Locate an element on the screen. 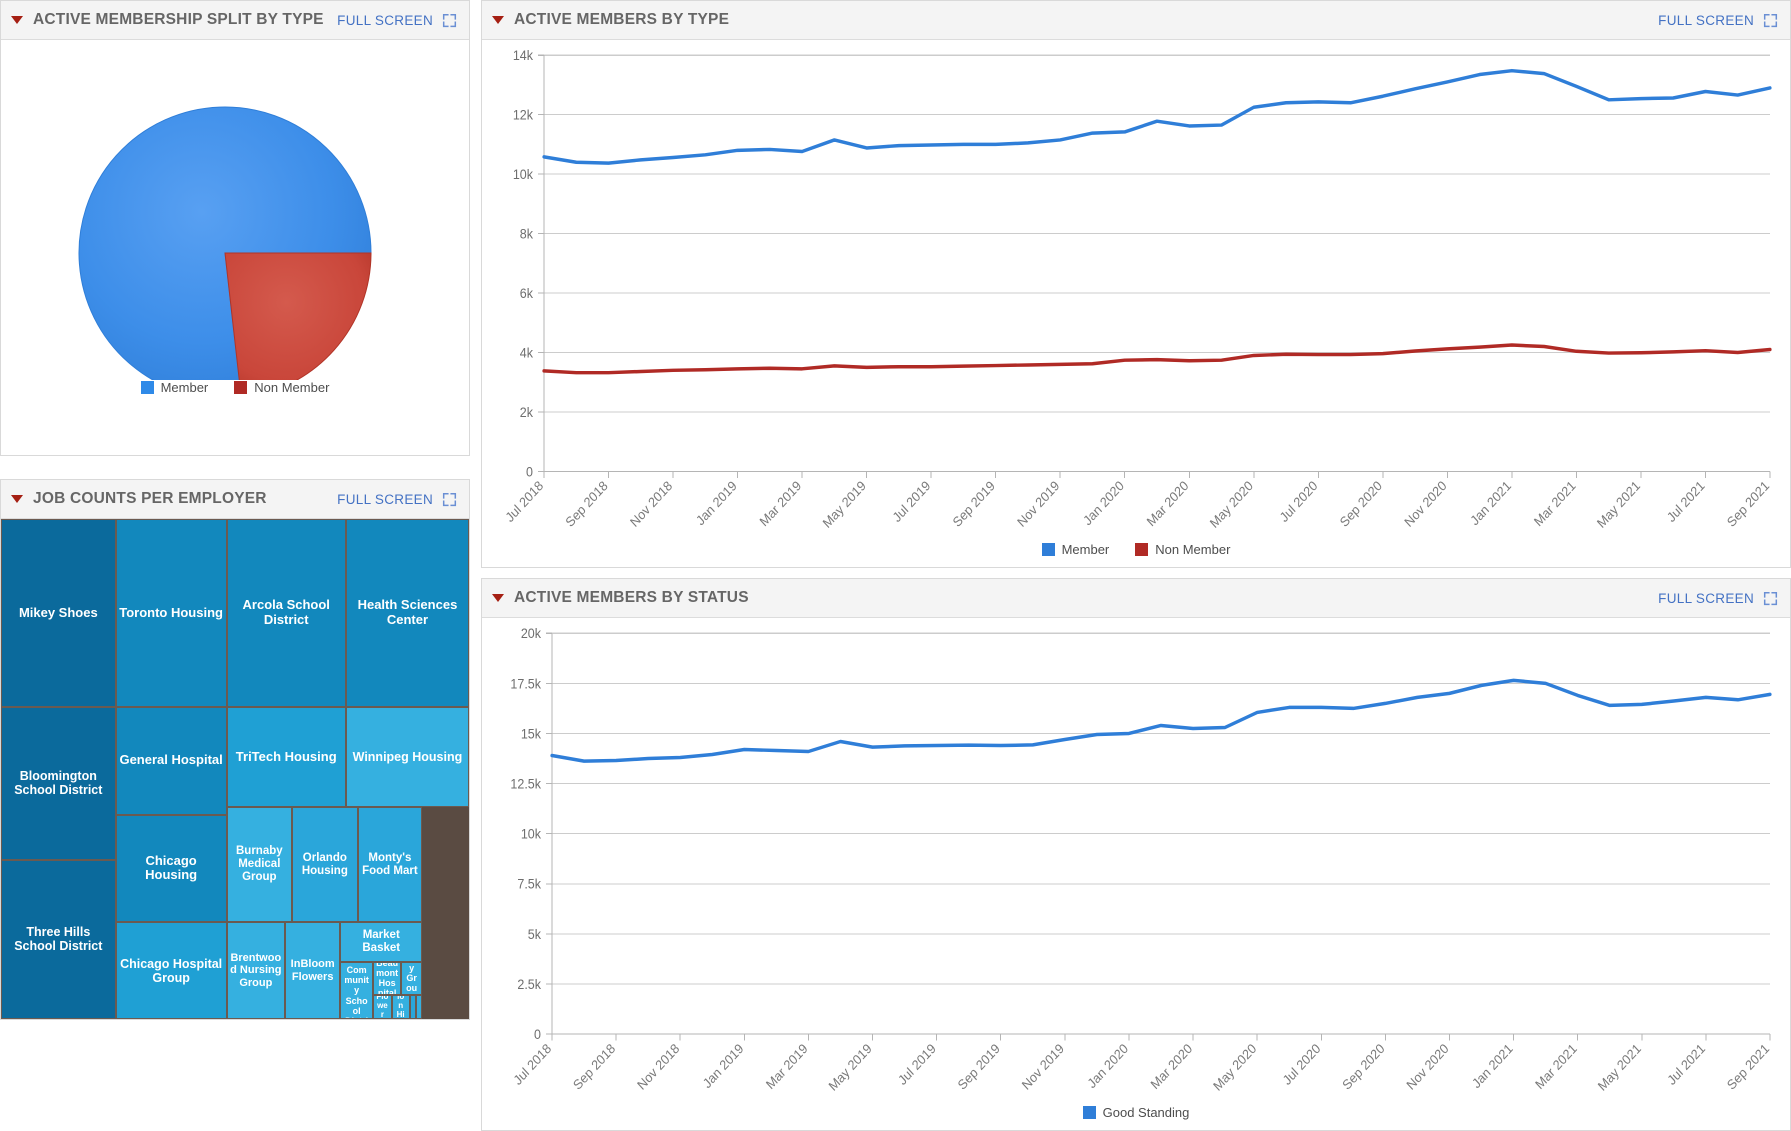 Image resolution: width=1791 pixels, height=1131 pixels. legend-swatch-non-member is located at coordinates (241, 387).